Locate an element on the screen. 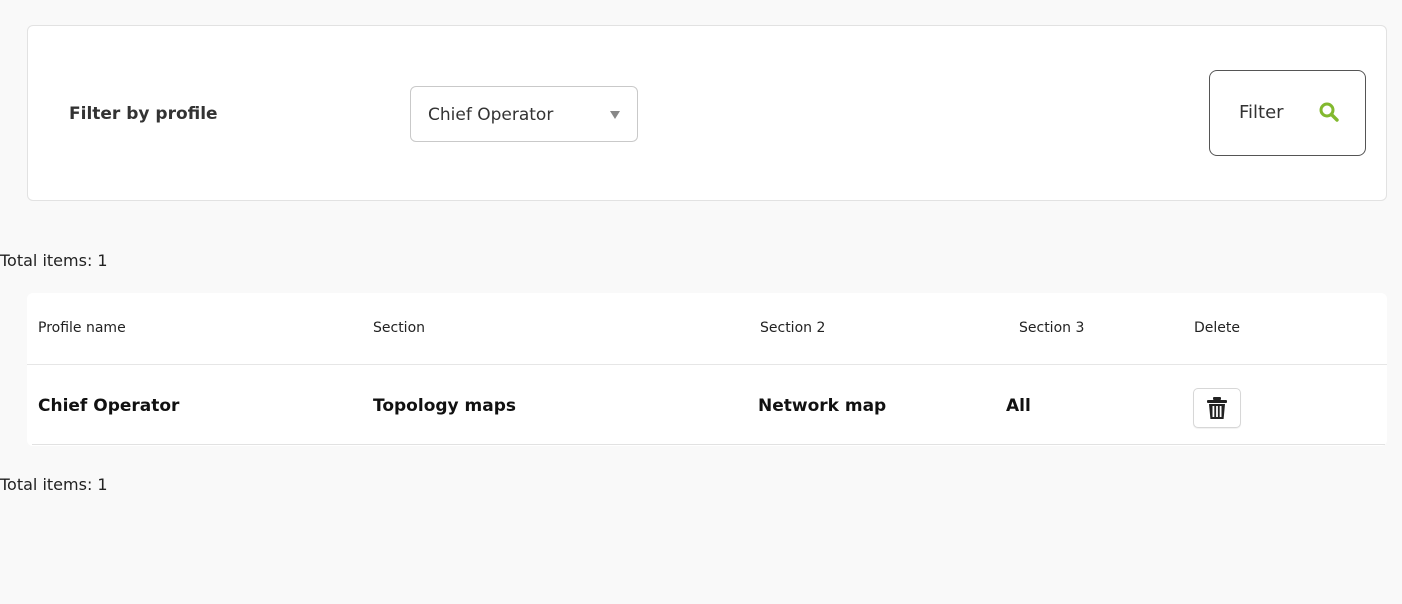 The height and width of the screenshot is (604, 1402). cell-profile-name: Chief Operator is located at coordinates (109, 406).